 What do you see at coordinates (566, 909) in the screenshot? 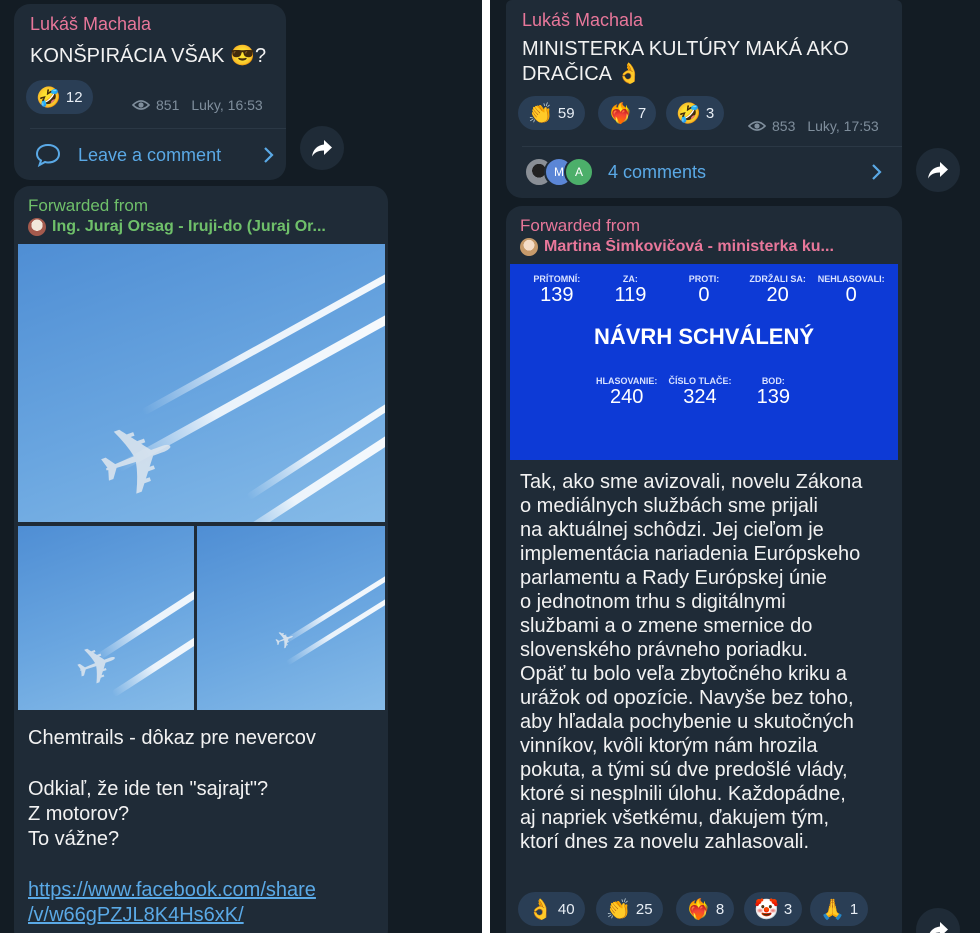
I see `reaction-count: 40` at bounding box center [566, 909].